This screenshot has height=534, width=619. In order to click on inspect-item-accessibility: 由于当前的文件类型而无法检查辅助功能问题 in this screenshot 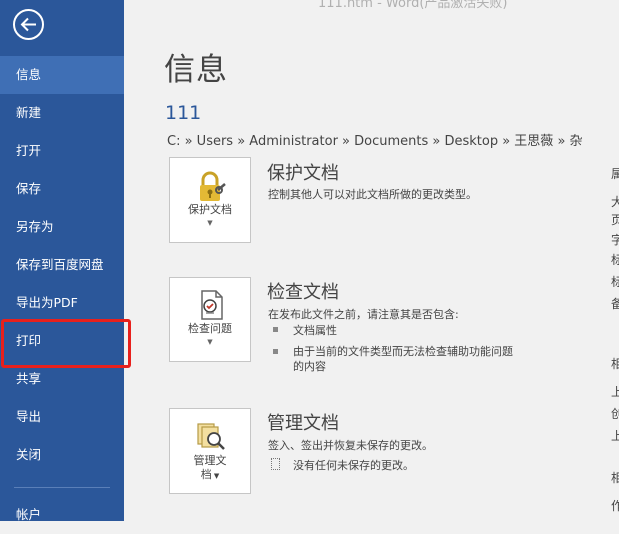, I will do `click(403, 351)`.